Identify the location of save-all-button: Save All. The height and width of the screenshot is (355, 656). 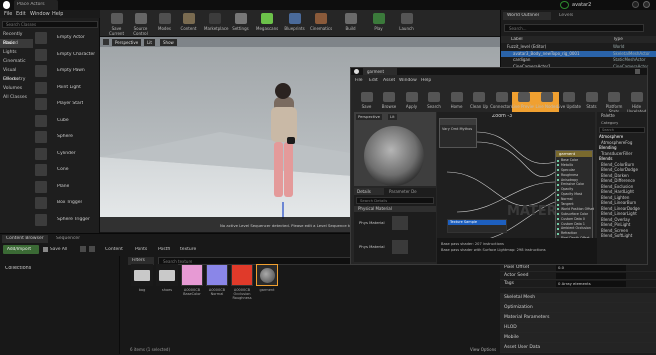
(57, 249).